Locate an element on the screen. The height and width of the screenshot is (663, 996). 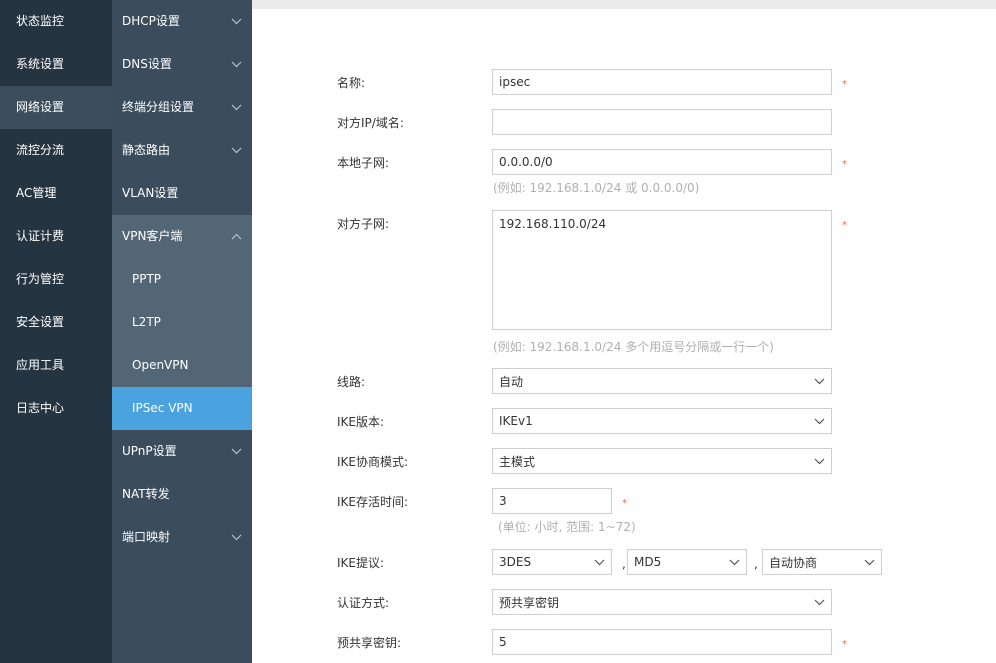
nav-port-map-label: 端口映射 is located at coordinates (146, 537).